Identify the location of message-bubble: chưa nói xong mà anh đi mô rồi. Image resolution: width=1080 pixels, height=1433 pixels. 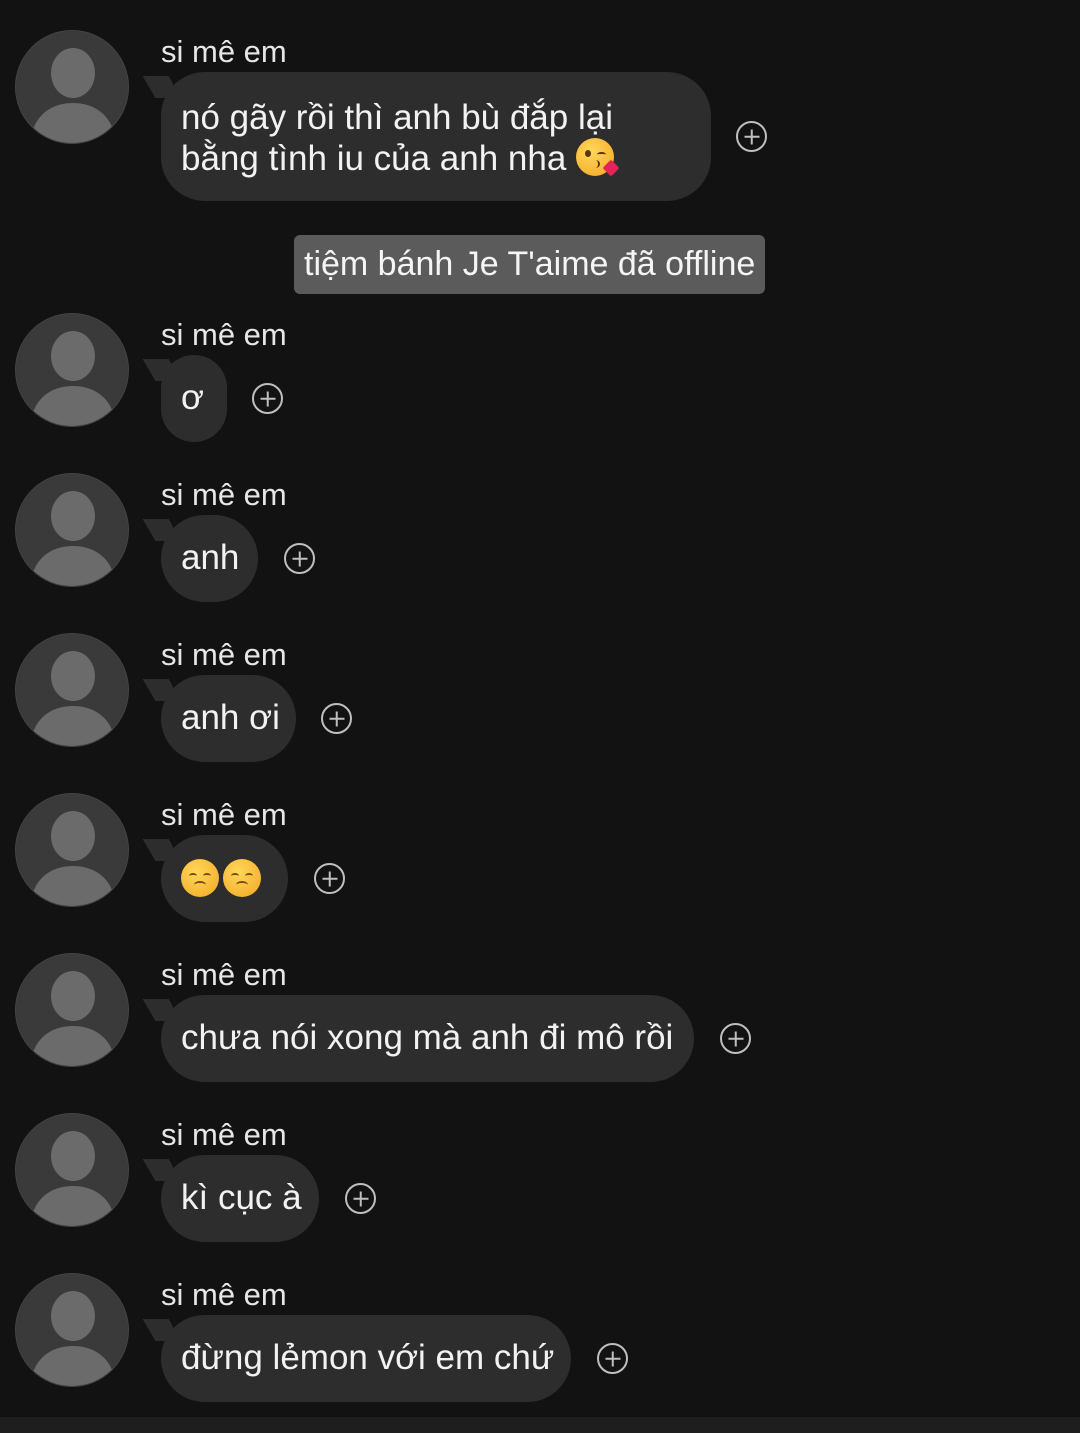
(427, 1038).